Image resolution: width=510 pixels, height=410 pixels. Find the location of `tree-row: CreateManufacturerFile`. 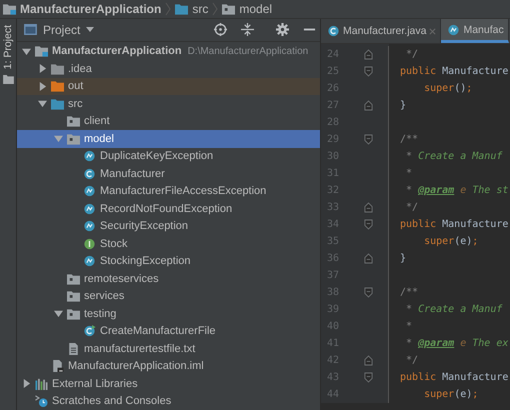

tree-row: CreateManufacturerFile is located at coordinates (168, 331).